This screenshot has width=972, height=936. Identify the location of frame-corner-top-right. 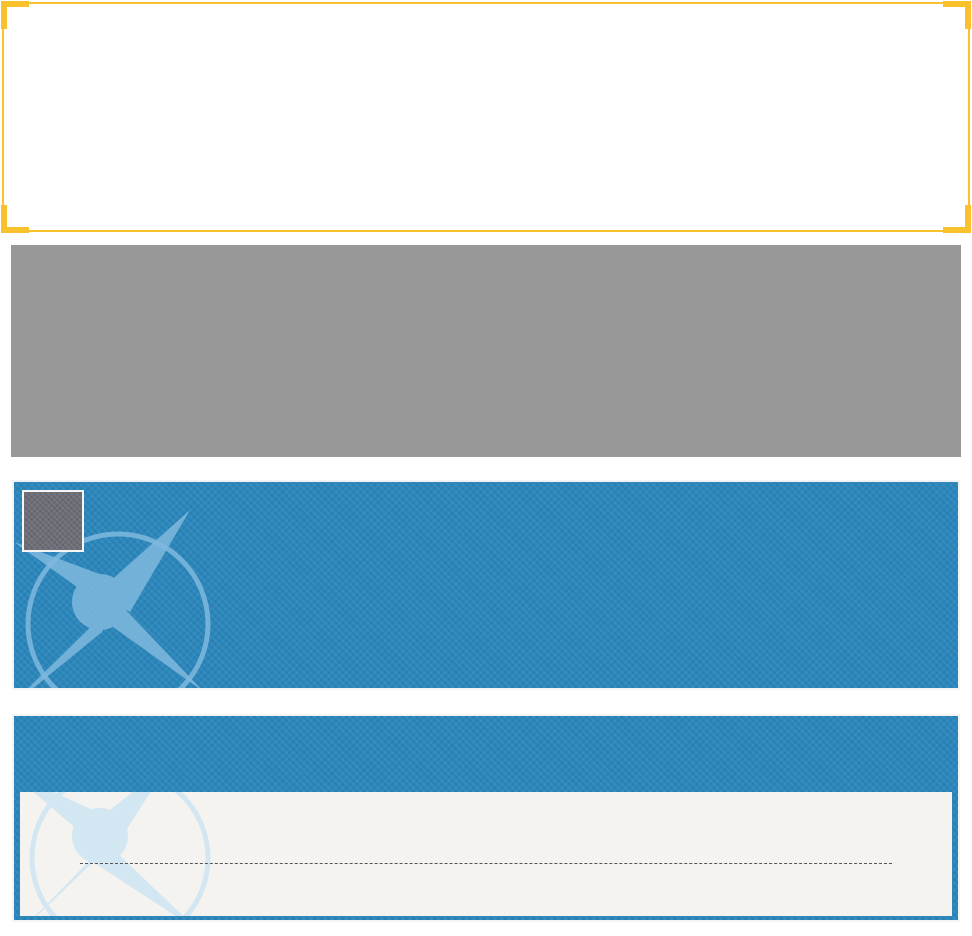
(957, 15).